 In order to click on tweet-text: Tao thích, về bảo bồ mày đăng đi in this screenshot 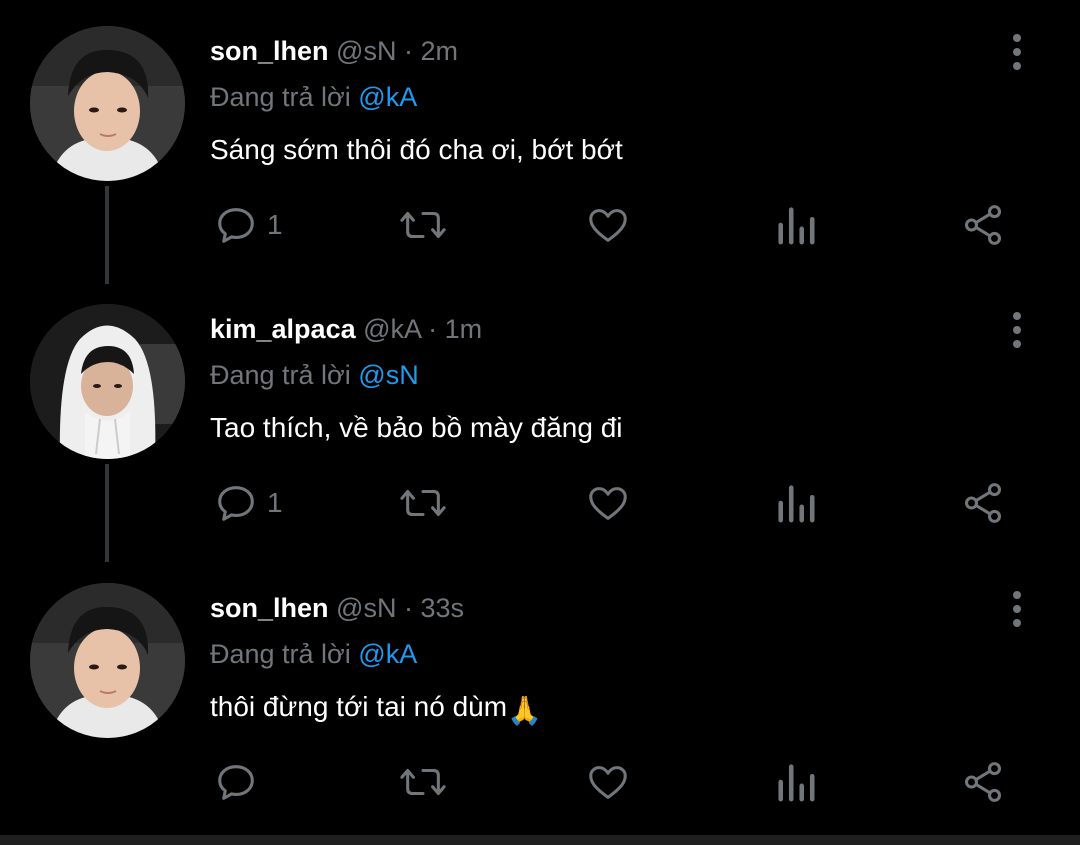, I will do `click(416, 427)`.